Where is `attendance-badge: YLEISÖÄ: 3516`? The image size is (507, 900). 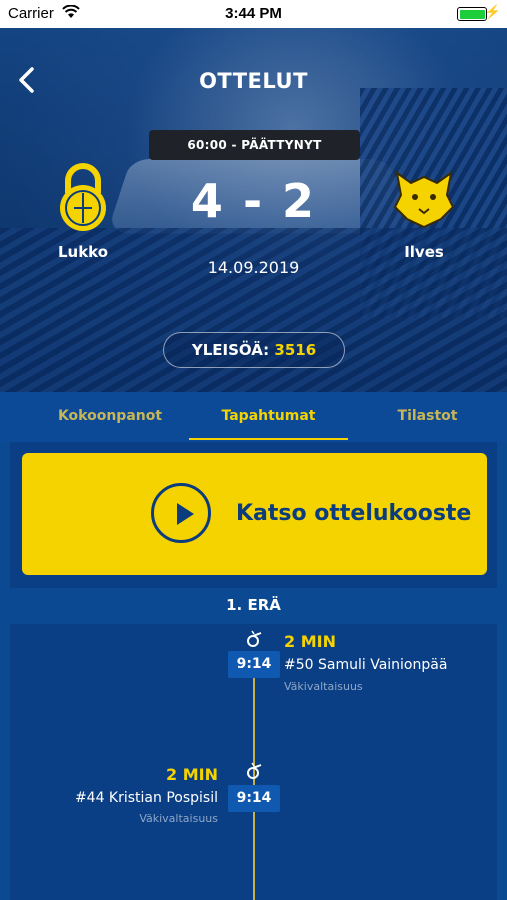
attendance-badge: YLEISÖÄ: 3516 is located at coordinates (254, 350).